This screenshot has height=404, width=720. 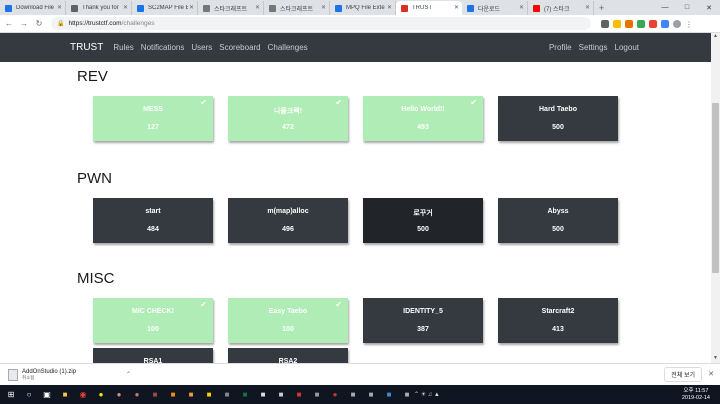 I want to click on nav-rules: Rules, so click(x=123, y=47).